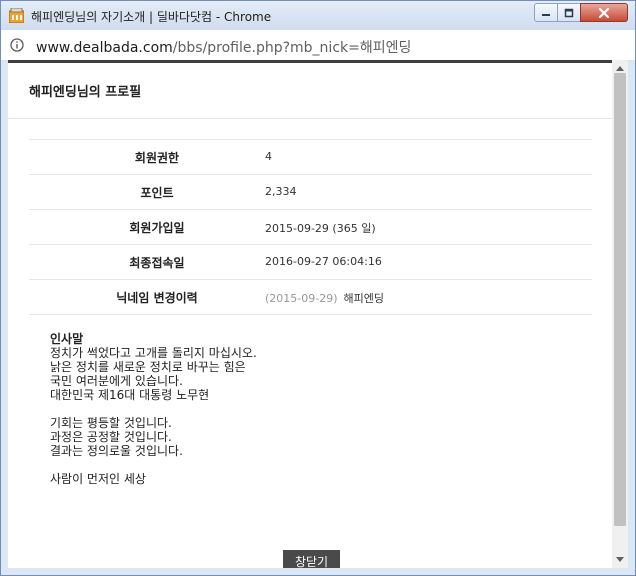 This screenshot has height=576, width=636. I want to click on close-window-button: 창닫기, so click(311, 559).